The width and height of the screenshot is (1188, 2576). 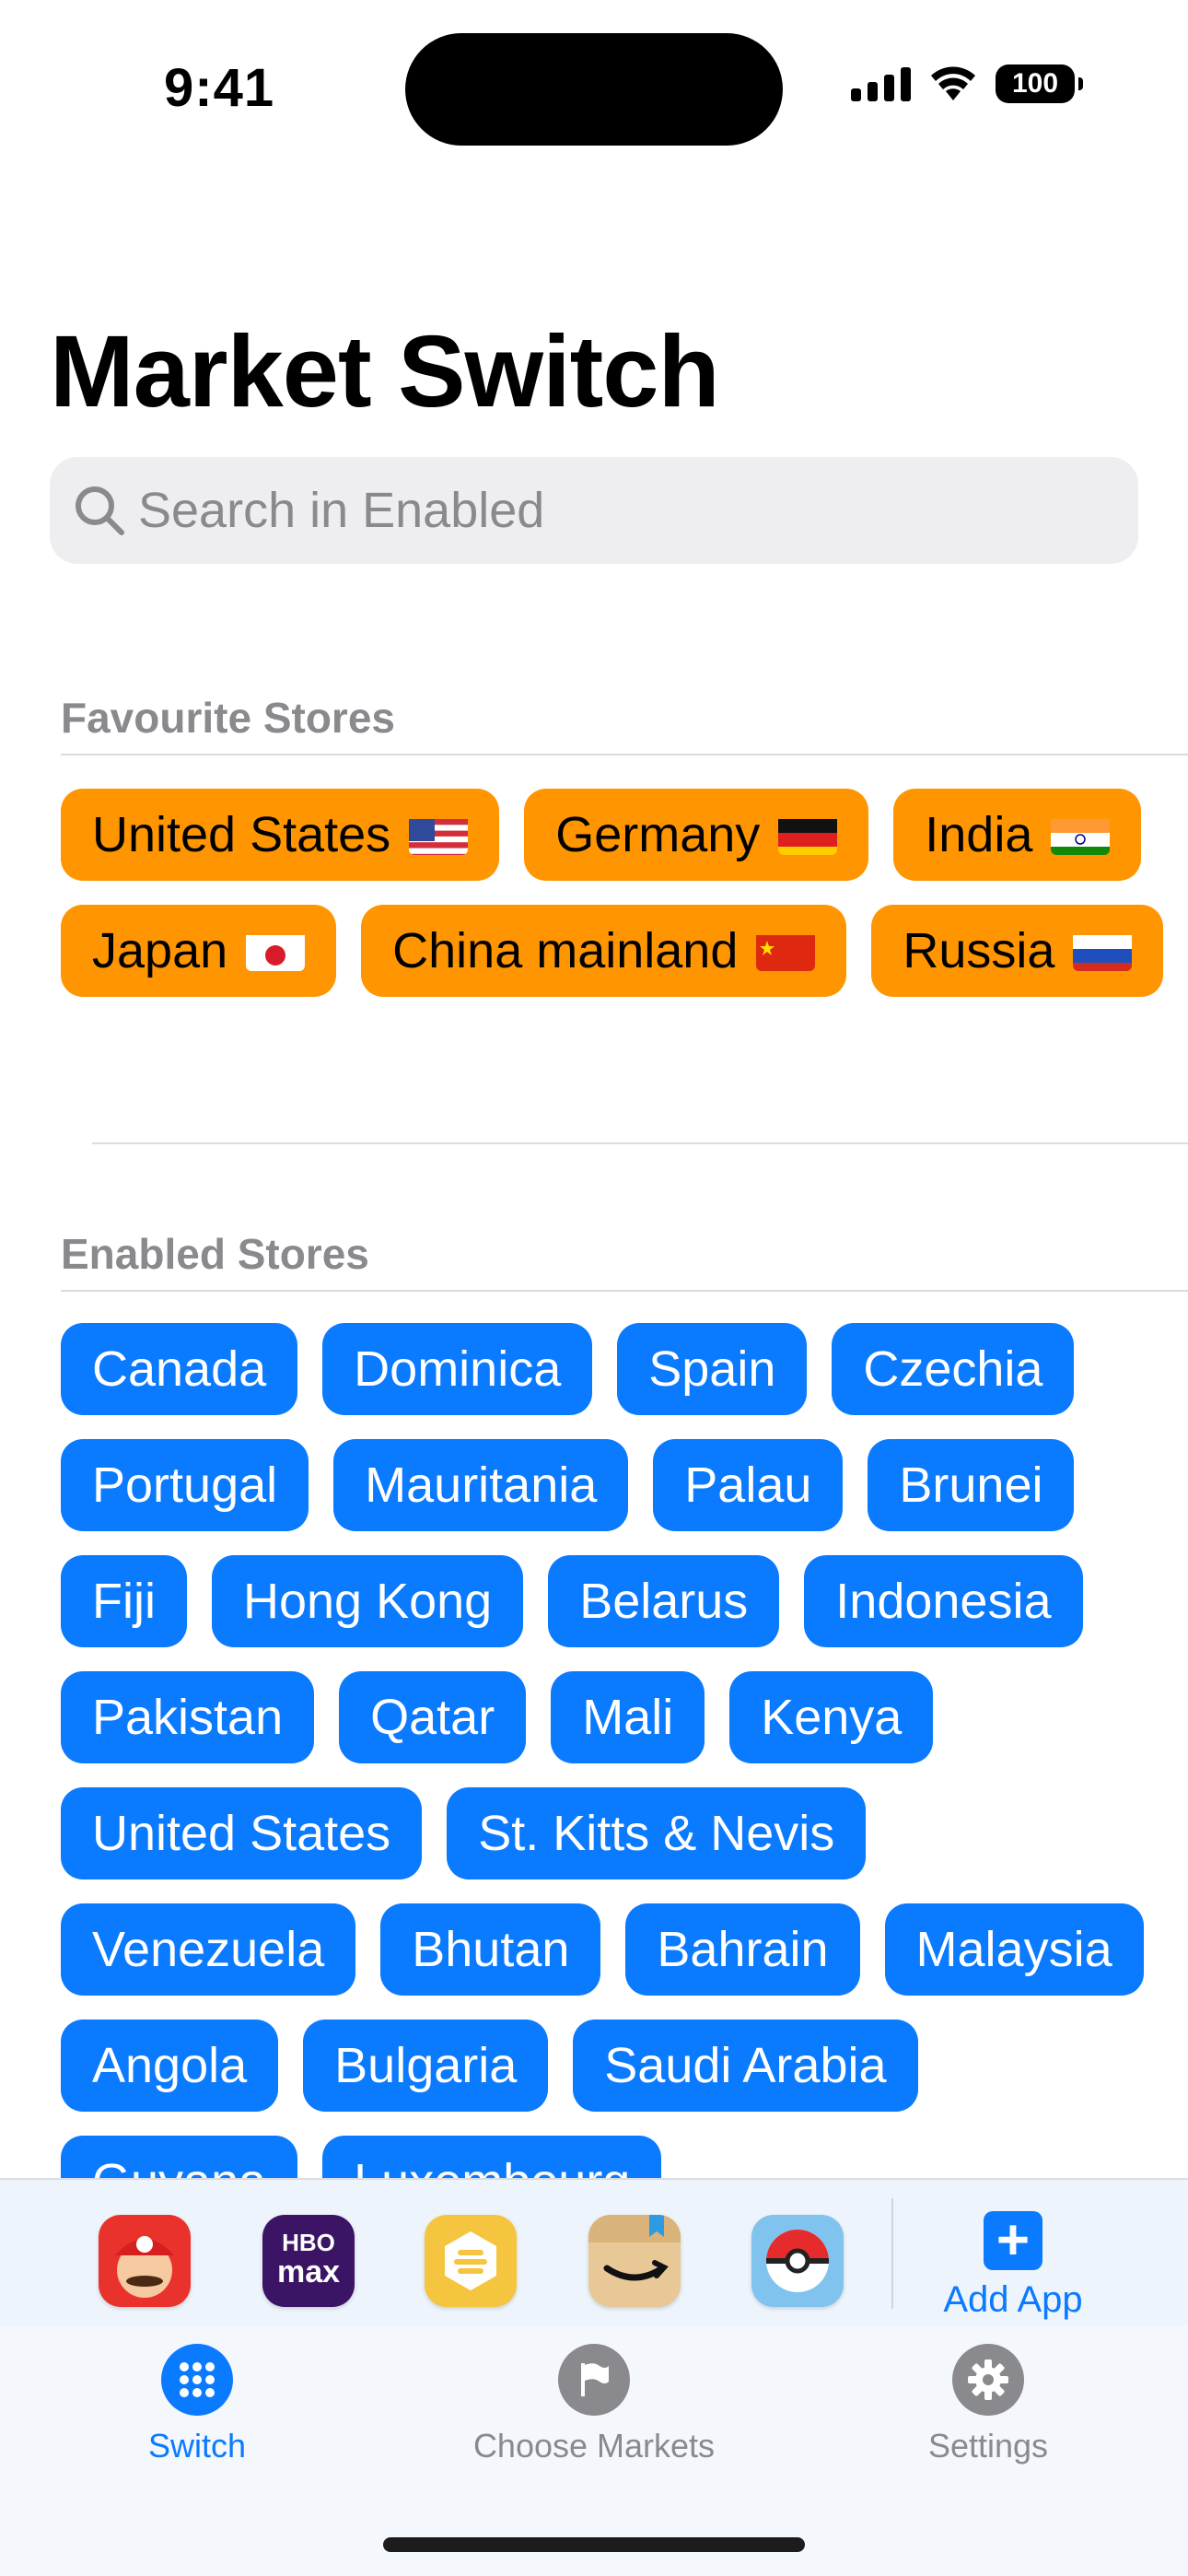 What do you see at coordinates (439, 834) in the screenshot?
I see `flag-us-icon` at bounding box center [439, 834].